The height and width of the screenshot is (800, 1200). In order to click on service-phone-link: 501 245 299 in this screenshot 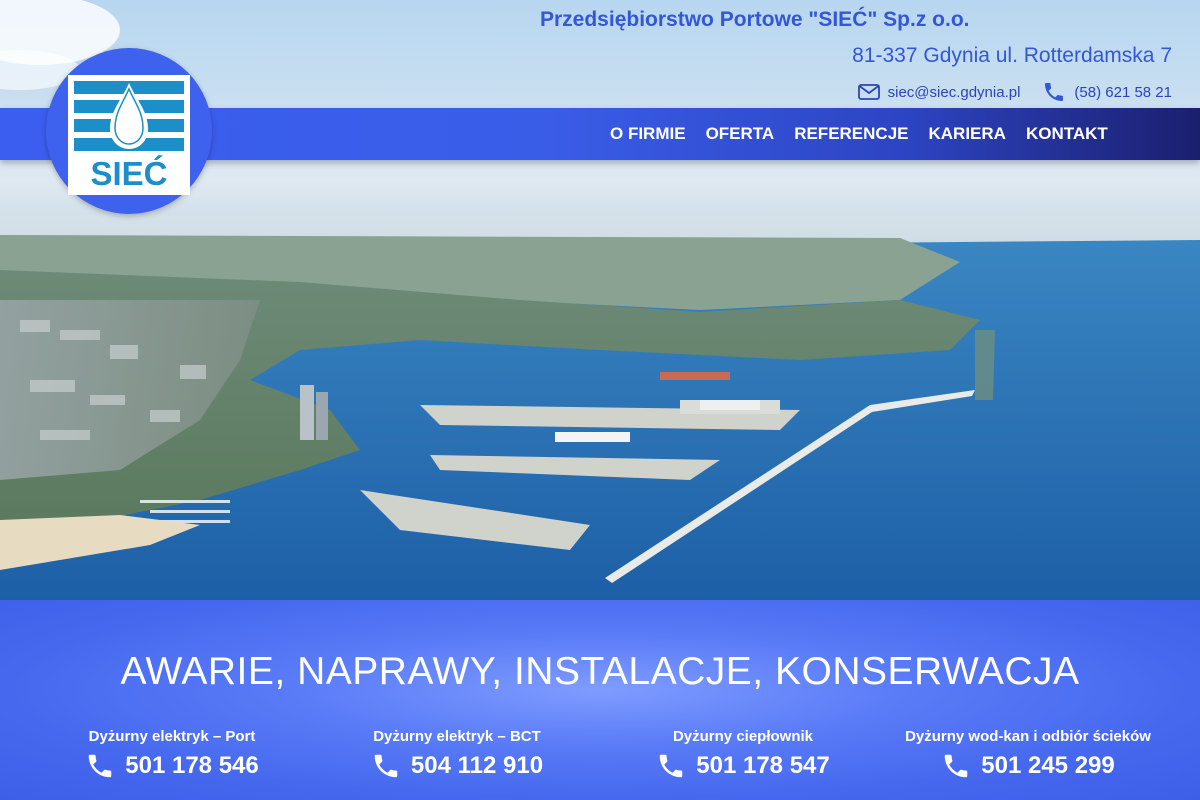, I will do `click(1028, 766)`.